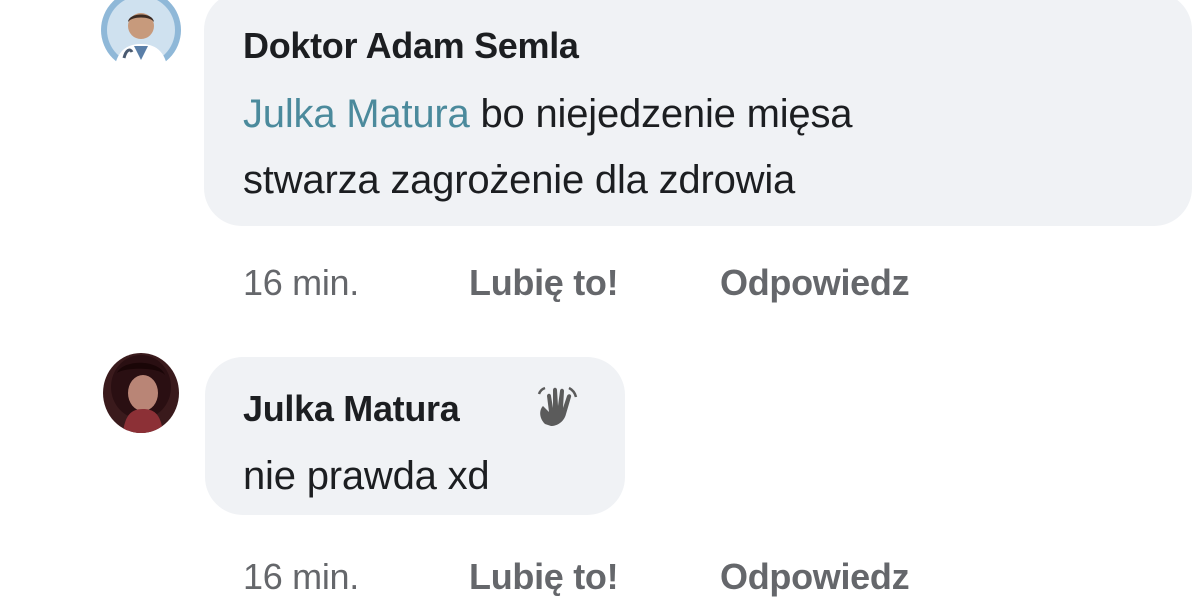 The width and height of the screenshot is (1201, 598). I want to click on comment-text-line1: bo niejedzenie mięsa, so click(661, 114).